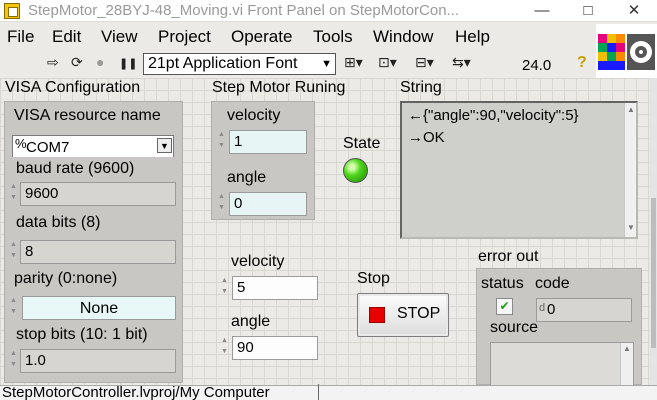 This screenshot has width=657, height=400. What do you see at coordinates (223, 63) in the screenshot?
I see `font-dropdown-value: 21pt Application Font` at bounding box center [223, 63].